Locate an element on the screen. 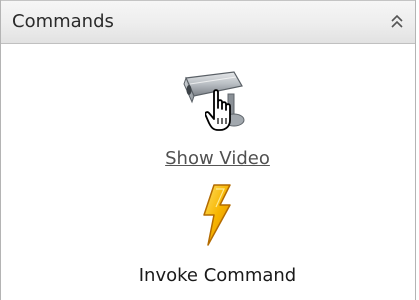 The height and width of the screenshot is (300, 419). panel-title: Commands is located at coordinates (63, 21).